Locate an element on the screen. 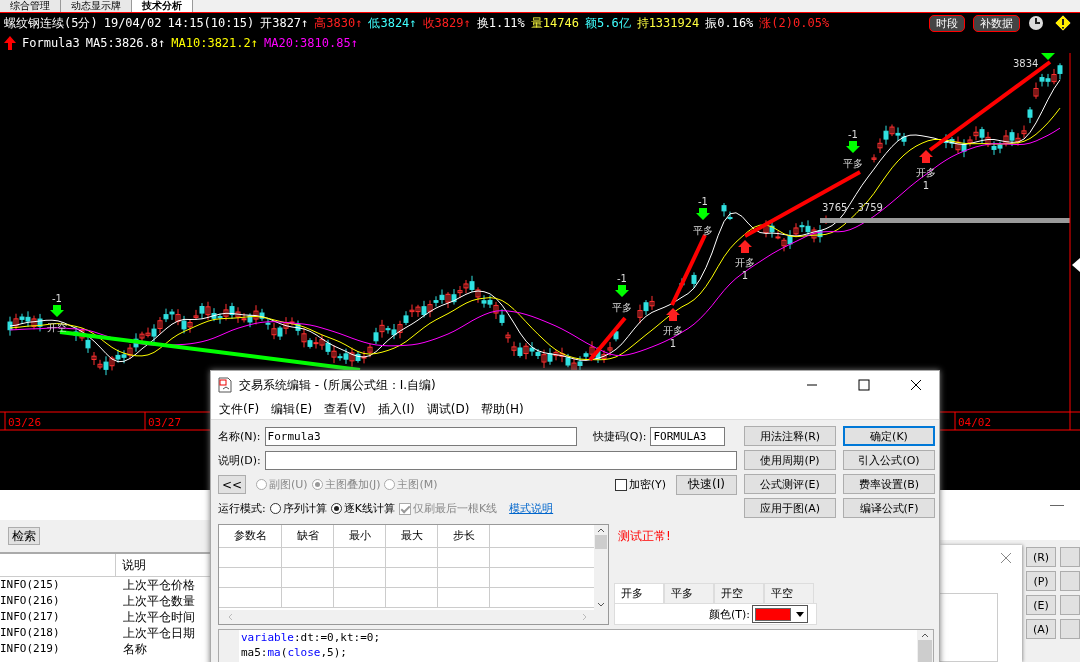 Image resolution: width=1080 pixels, height=662 pixels. tab: 动态显示牌 is located at coordinates (96, 6).